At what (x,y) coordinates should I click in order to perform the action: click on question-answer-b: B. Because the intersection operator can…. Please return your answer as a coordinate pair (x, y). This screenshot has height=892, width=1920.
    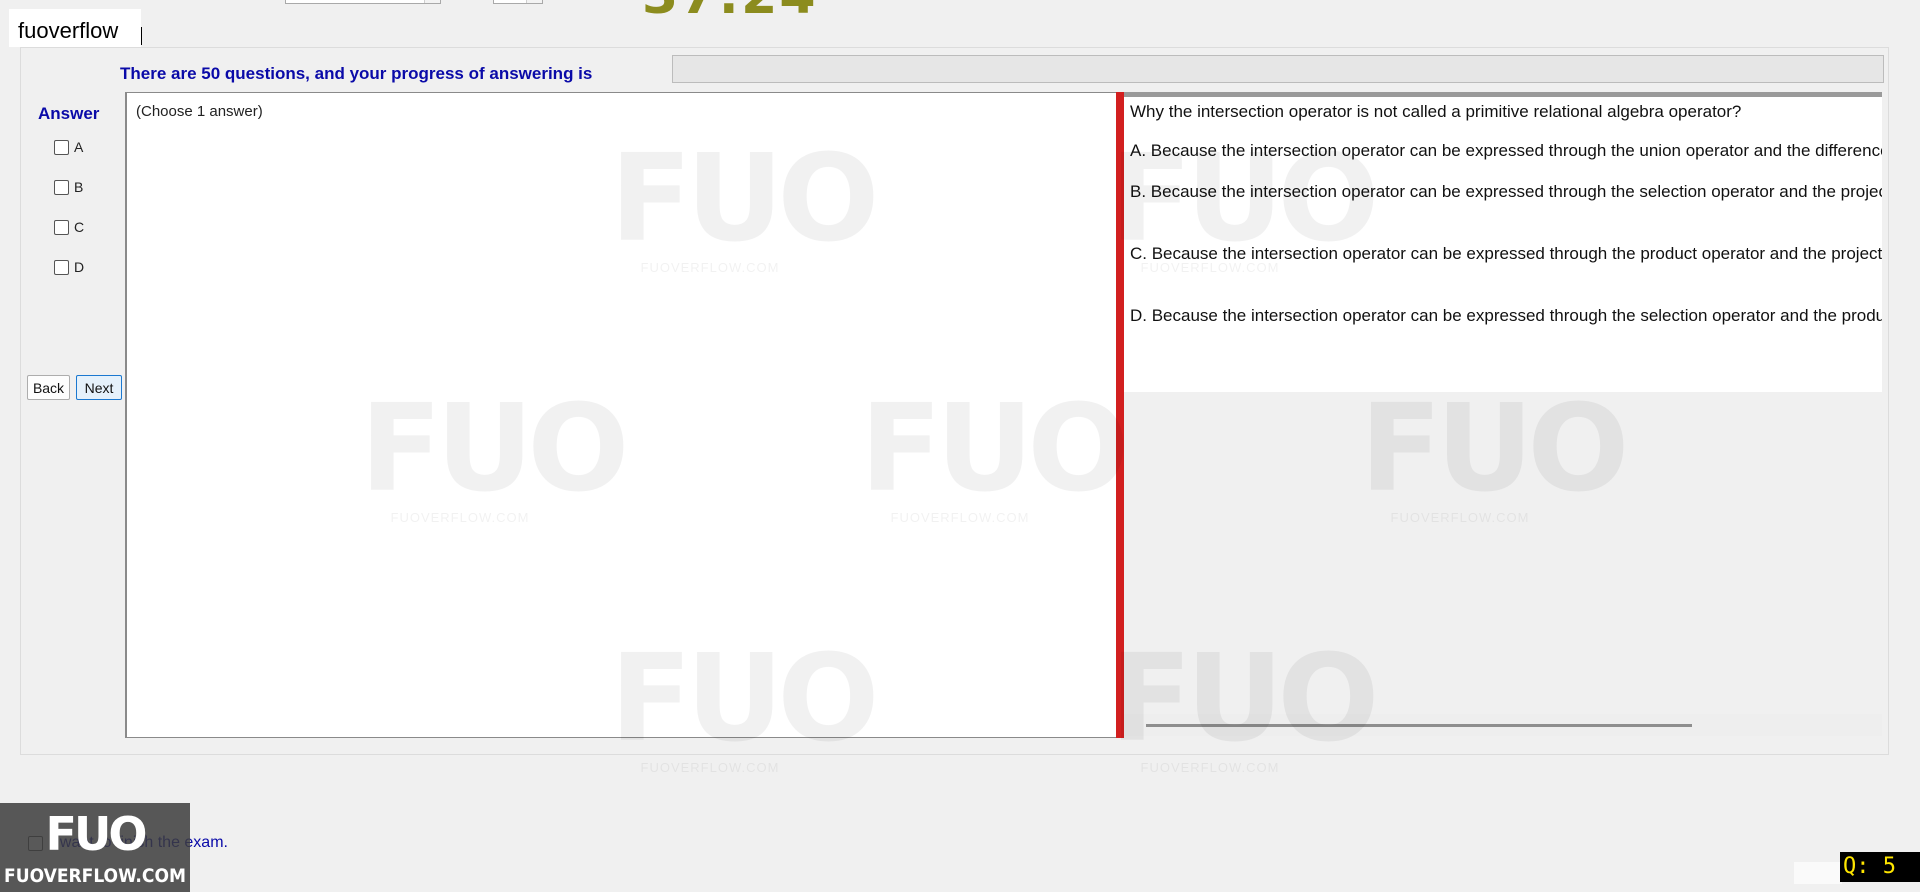
    Looking at the image, I should click on (1506, 191).